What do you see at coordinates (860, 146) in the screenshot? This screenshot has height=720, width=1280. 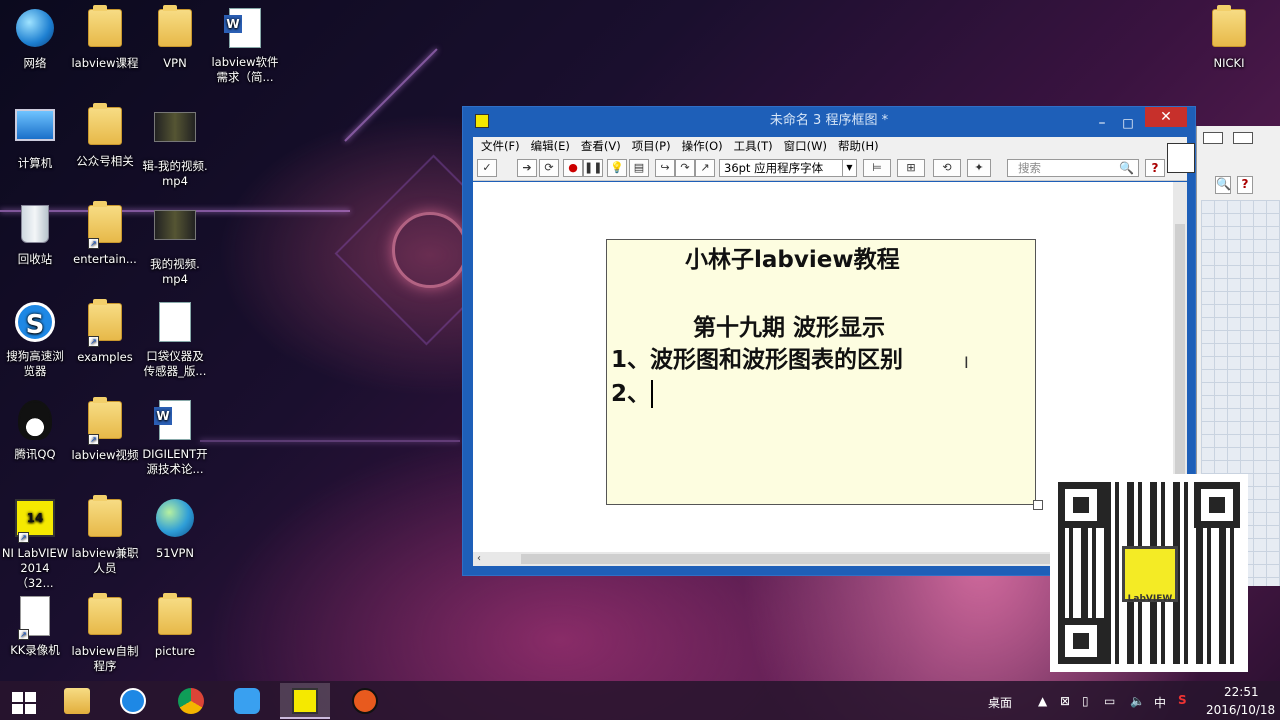 I see `menu-help: 帮助(H)` at bounding box center [860, 146].